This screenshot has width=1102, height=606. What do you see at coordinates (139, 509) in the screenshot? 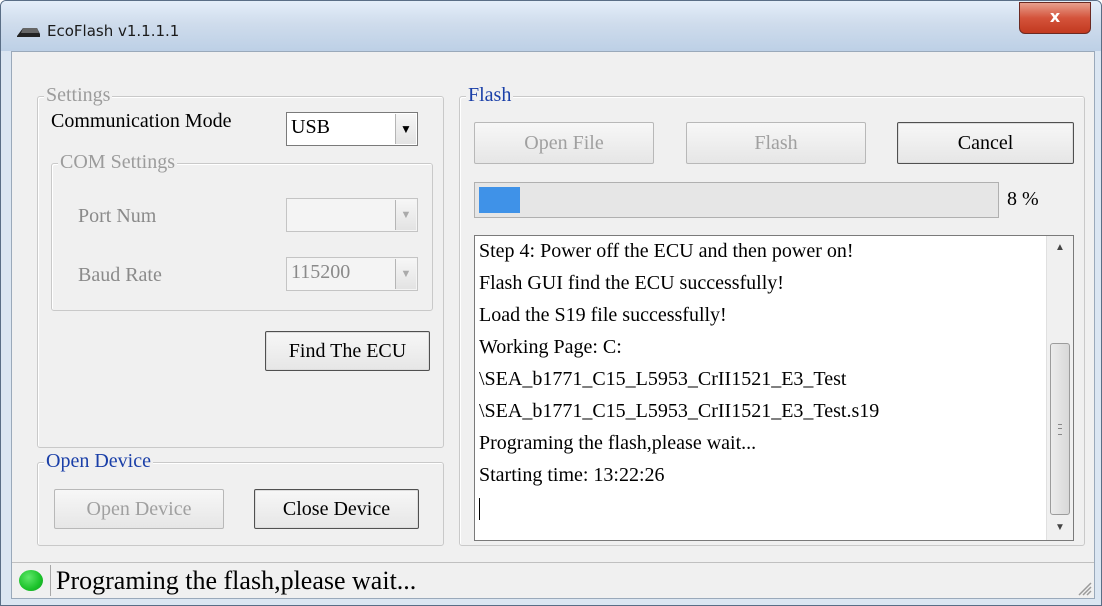
I see `open-device-button: Open Device` at bounding box center [139, 509].